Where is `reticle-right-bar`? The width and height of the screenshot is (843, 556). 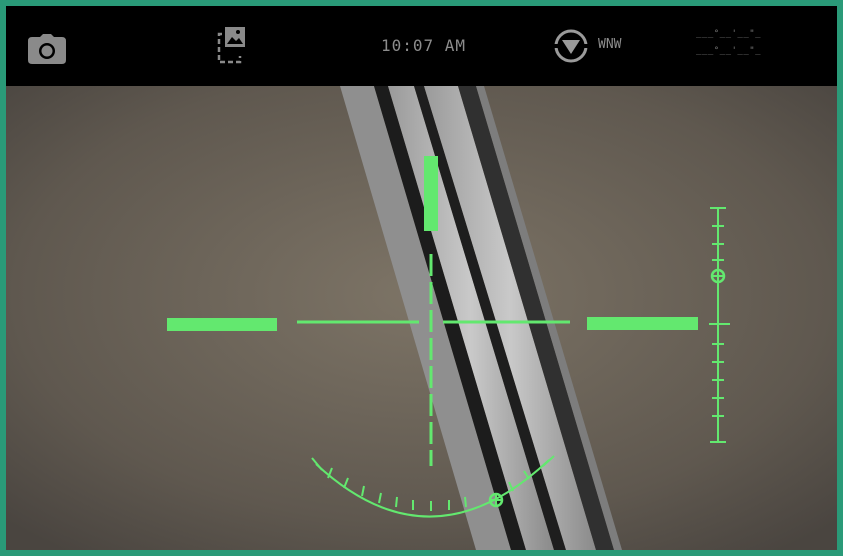
reticle-right-bar is located at coordinates (642, 323).